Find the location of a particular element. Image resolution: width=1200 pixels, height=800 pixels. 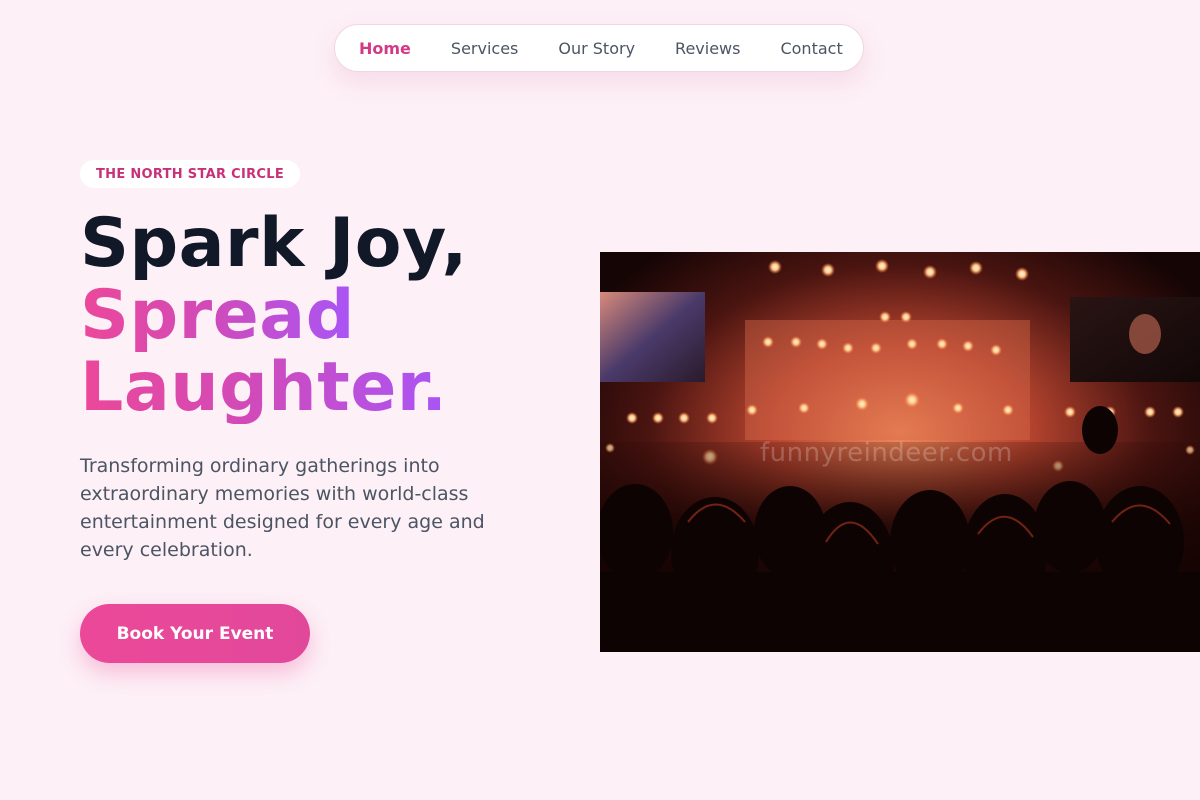

nav-link-services: Services is located at coordinates (484, 48).